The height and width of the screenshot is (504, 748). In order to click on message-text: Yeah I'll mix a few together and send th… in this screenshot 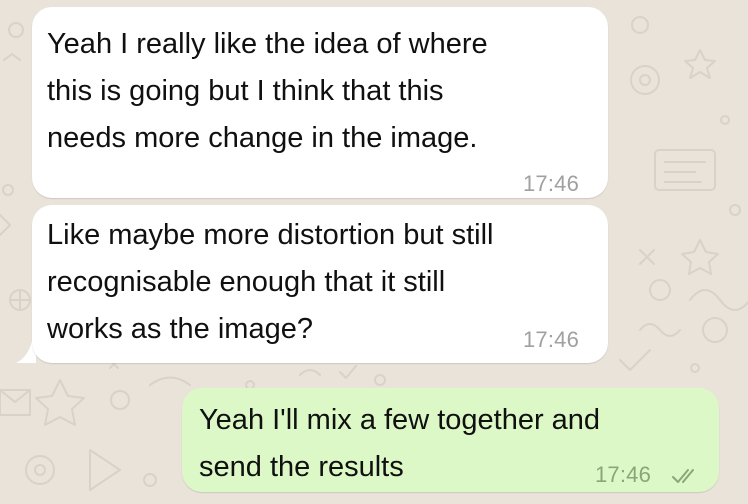, I will do `click(400, 443)`.